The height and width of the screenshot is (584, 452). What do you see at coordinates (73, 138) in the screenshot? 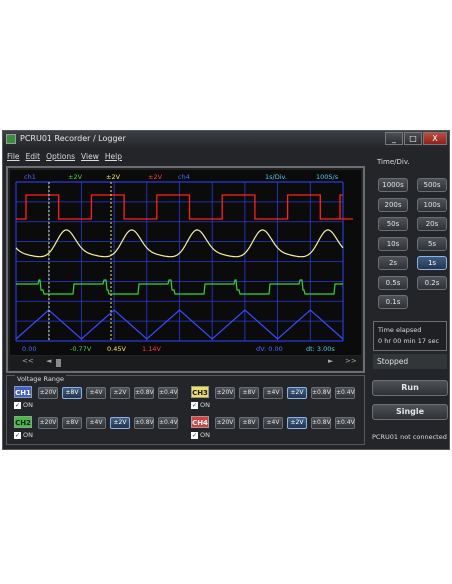
I see `window-title: PCRU01 Recorder / Logger` at bounding box center [73, 138].